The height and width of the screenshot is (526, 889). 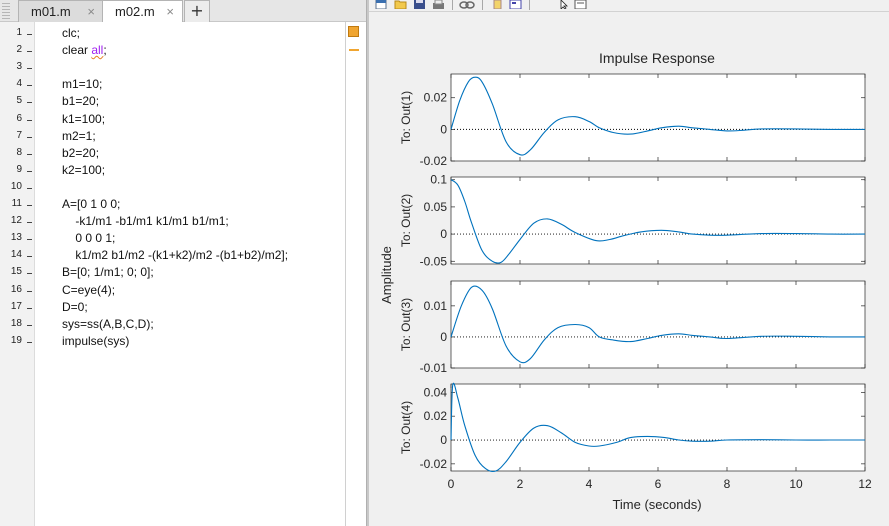 I want to click on editor-tab-bar: m01.m × m02.m × +, so click(x=183, y=11).